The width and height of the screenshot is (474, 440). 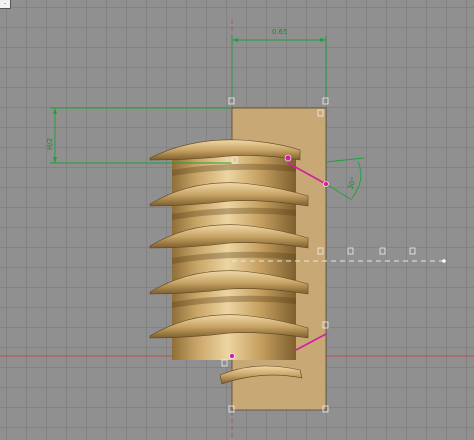 I want to click on pitch-dimension-label: H/2, so click(x=50, y=144).